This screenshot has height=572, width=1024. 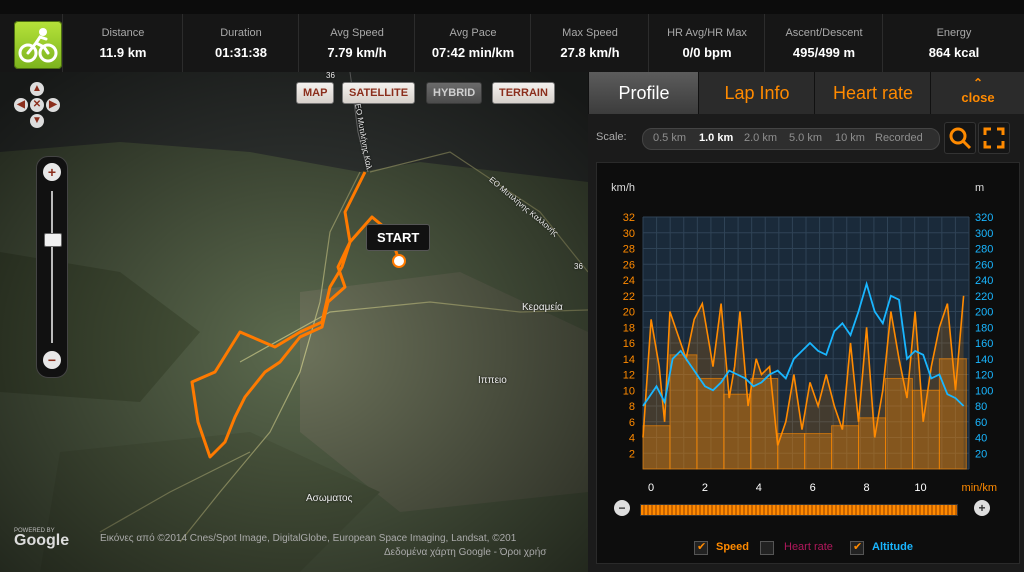 What do you see at coordinates (589, 43) in the screenshot?
I see `stat-cell: Max Speed 27.8 km/h` at bounding box center [589, 43].